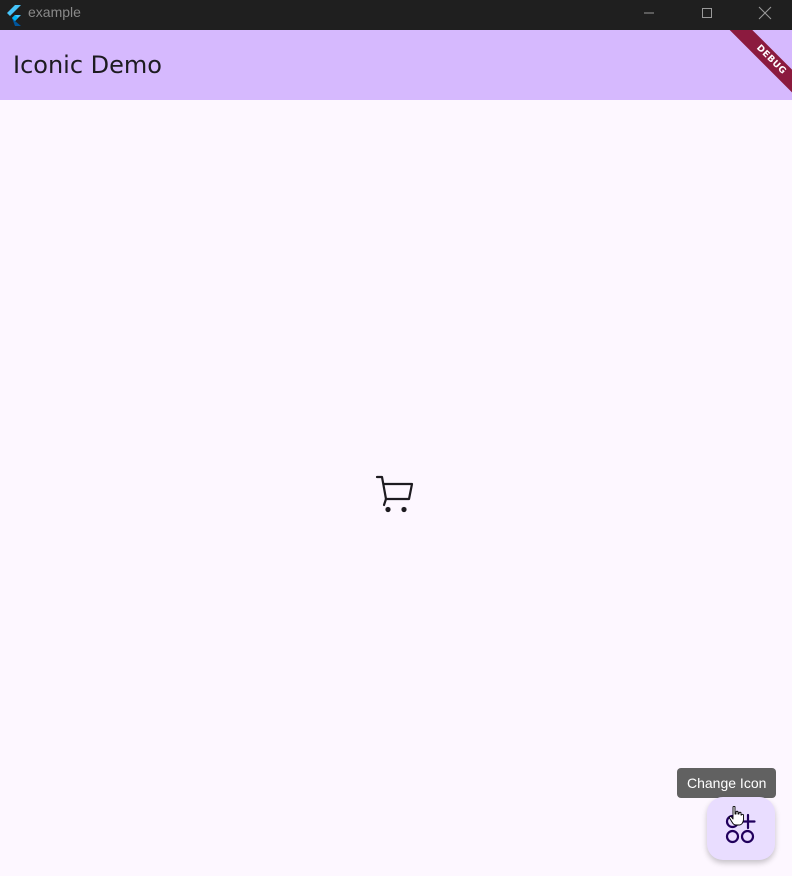 The width and height of the screenshot is (792, 876). What do you see at coordinates (727, 783) in the screenshot?
I see `fab-tooltip: Change Icon` at bounding box center [727, 783].